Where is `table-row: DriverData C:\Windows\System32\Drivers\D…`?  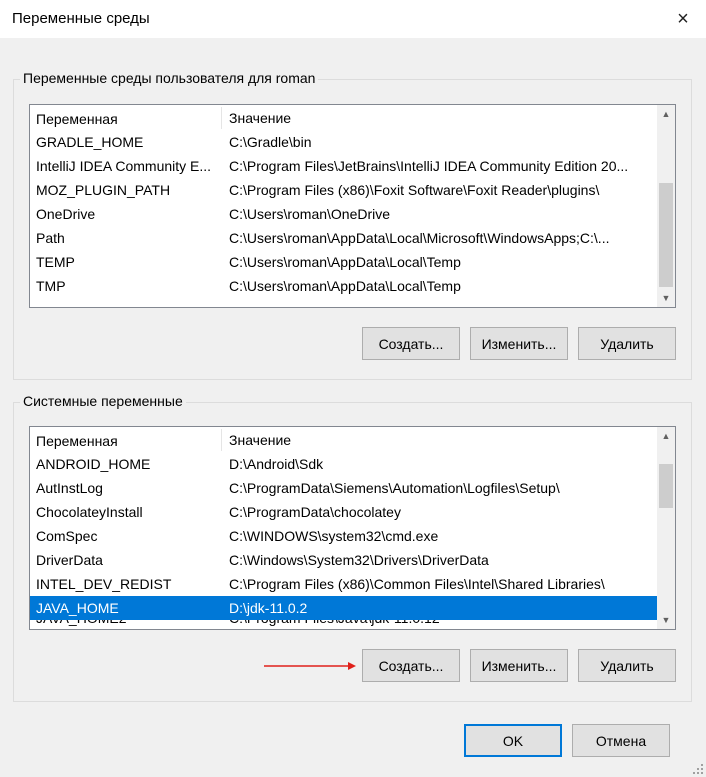 table-row: DriverData C:\Windows\System32\Drivers\D… is located at coordinates (343, 560).